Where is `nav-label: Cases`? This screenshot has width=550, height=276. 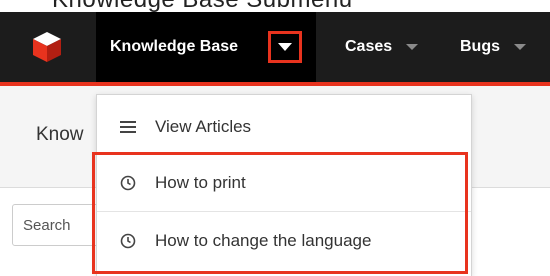
nav-label: Cases is located at coordinates (369, 46).